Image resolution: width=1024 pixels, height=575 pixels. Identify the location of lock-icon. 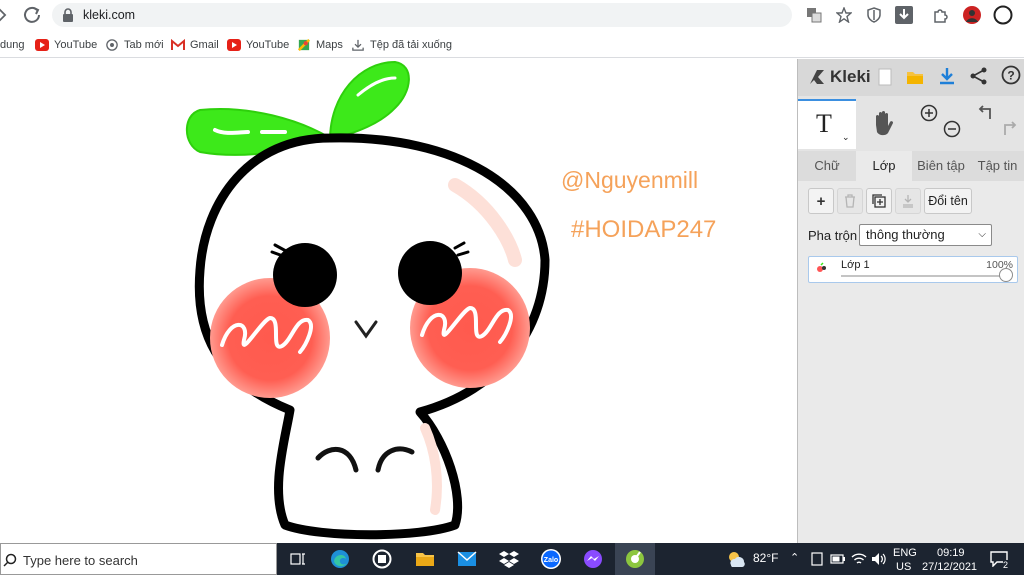
(68, 15).